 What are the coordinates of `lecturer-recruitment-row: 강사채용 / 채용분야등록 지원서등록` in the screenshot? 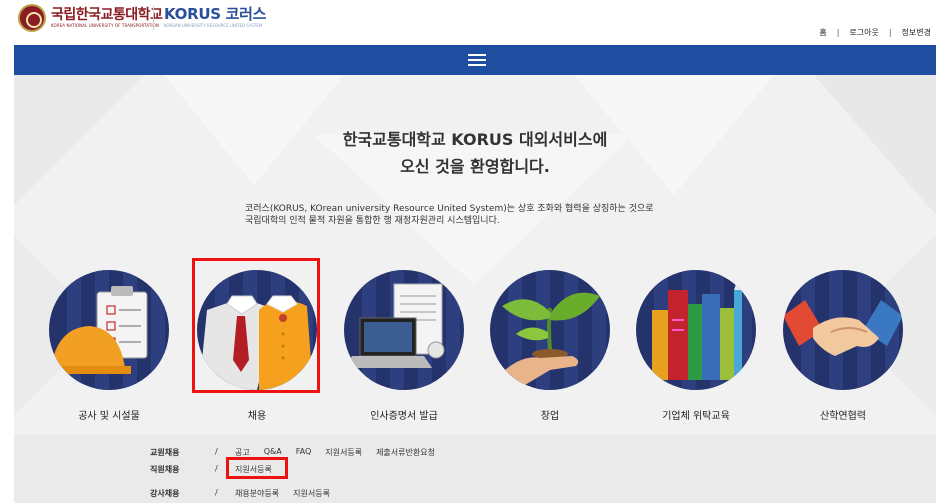 It's located at (240, 493).